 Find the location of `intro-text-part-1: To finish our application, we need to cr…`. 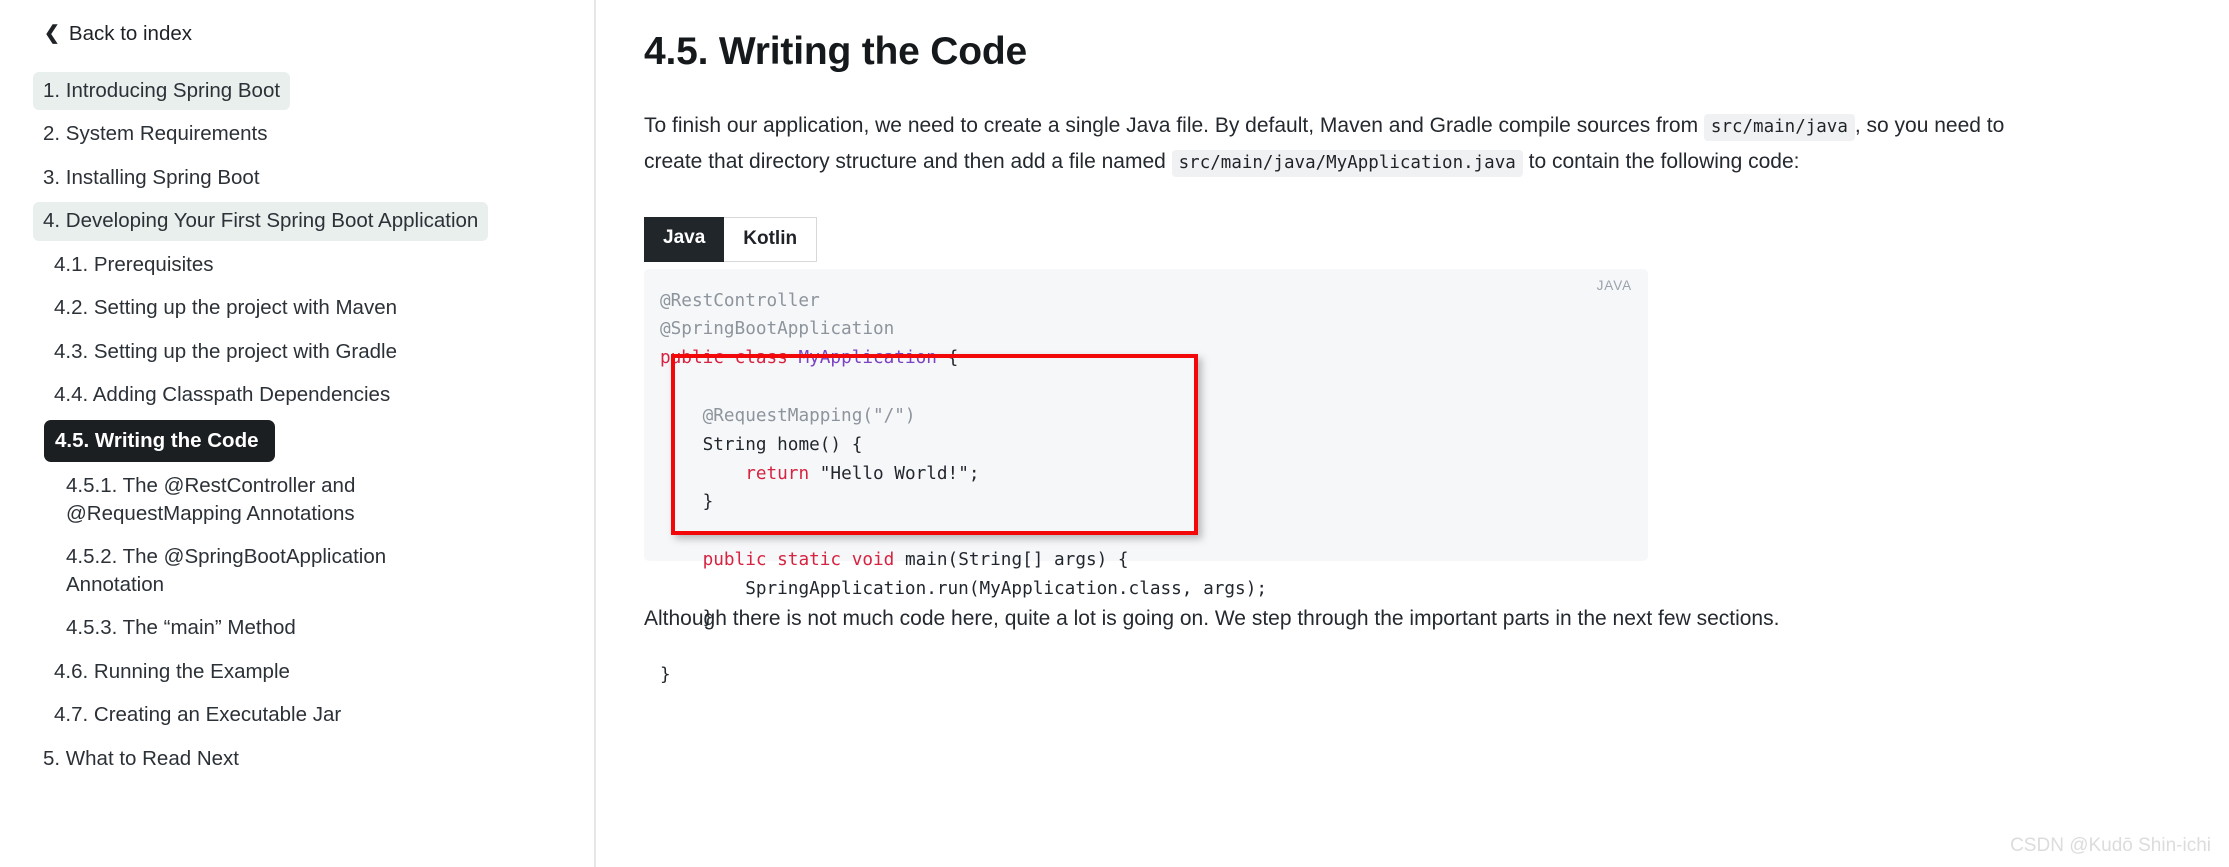

intro-text-part-1: To finish our application, we need to cr… is located at coordinates (1174, 125).